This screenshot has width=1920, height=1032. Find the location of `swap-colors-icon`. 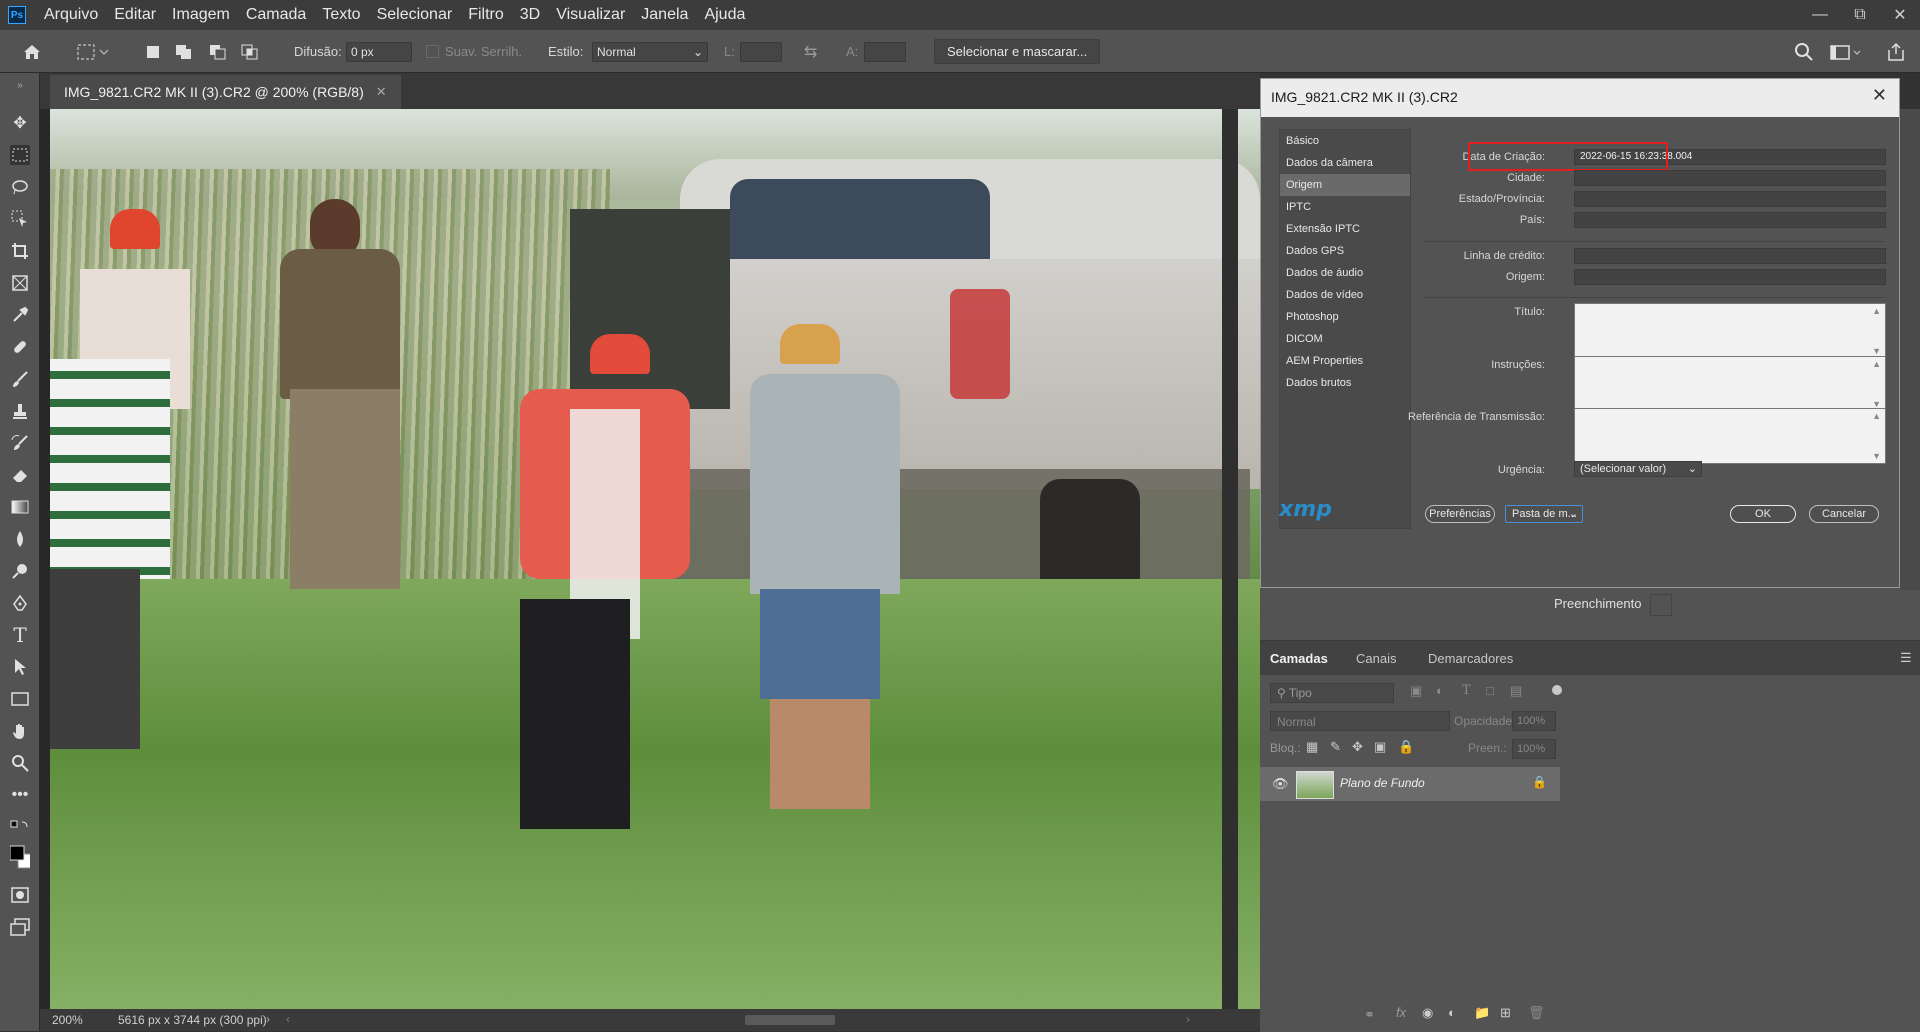

swap-colors-icon is located at coordinates (20, 825).